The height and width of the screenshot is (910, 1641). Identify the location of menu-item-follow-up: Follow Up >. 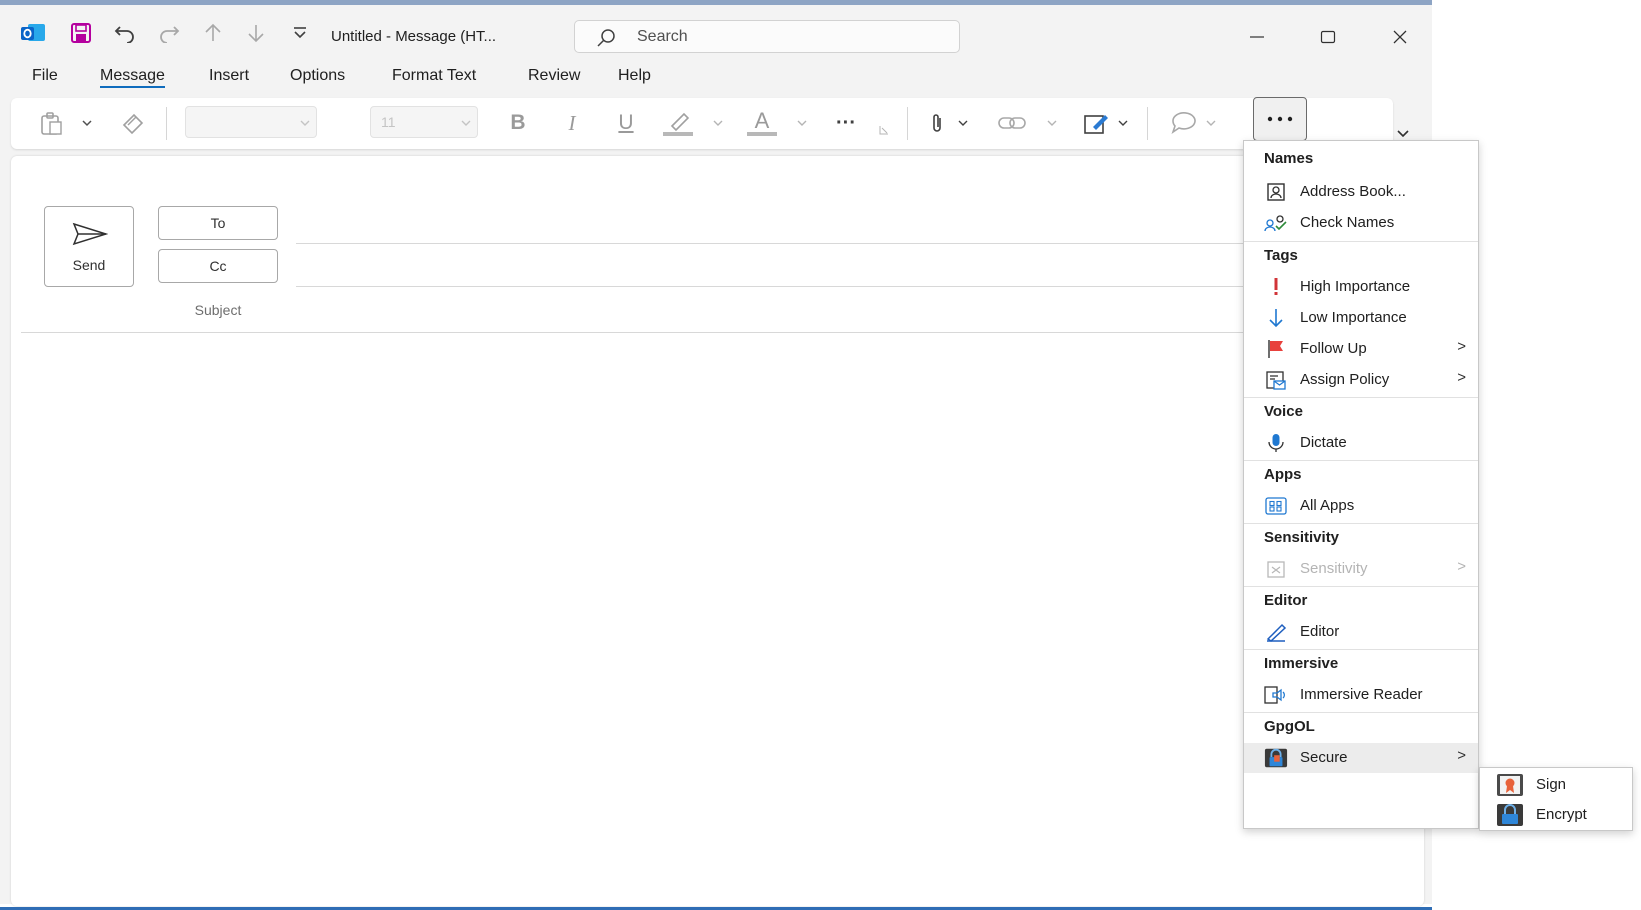
(1361, 349).